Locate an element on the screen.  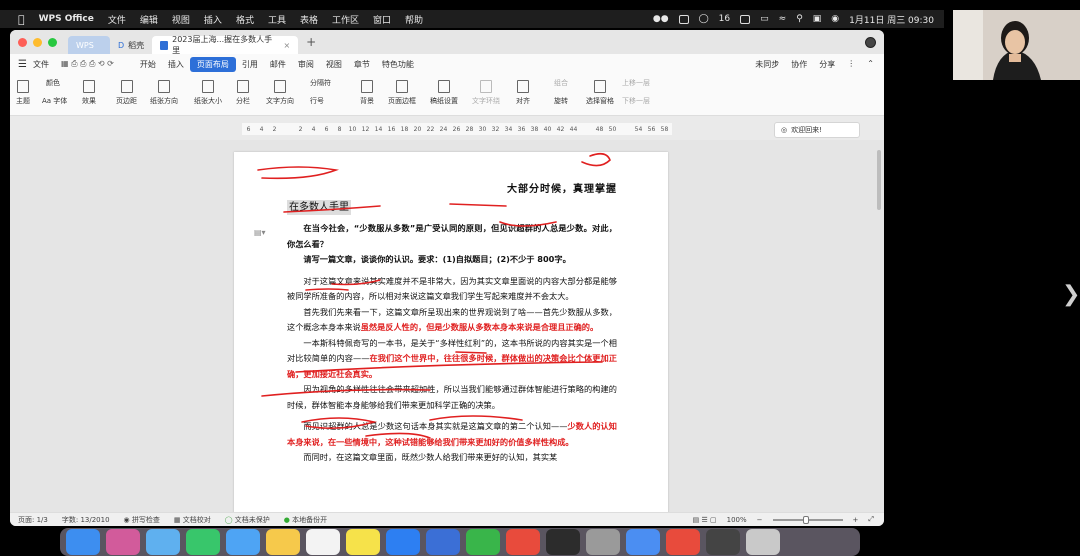
meeting-app-icon is located at coordinates (443, 542).